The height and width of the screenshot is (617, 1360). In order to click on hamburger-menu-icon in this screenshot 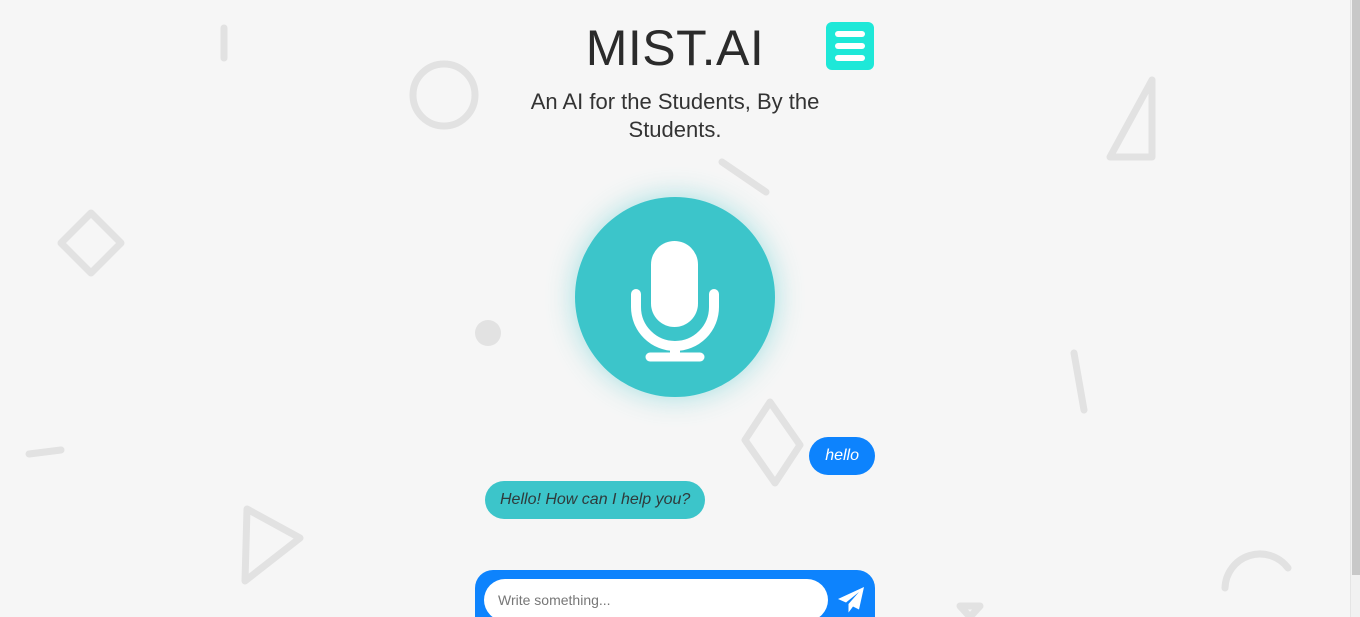, I will do `click(850, 34)`.